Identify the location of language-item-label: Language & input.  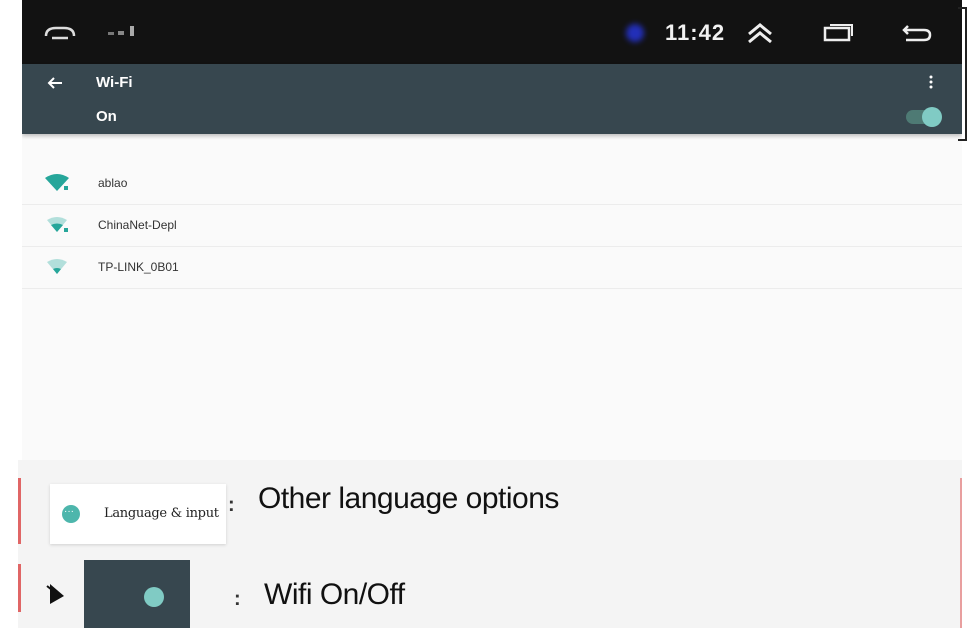
(161, 513).